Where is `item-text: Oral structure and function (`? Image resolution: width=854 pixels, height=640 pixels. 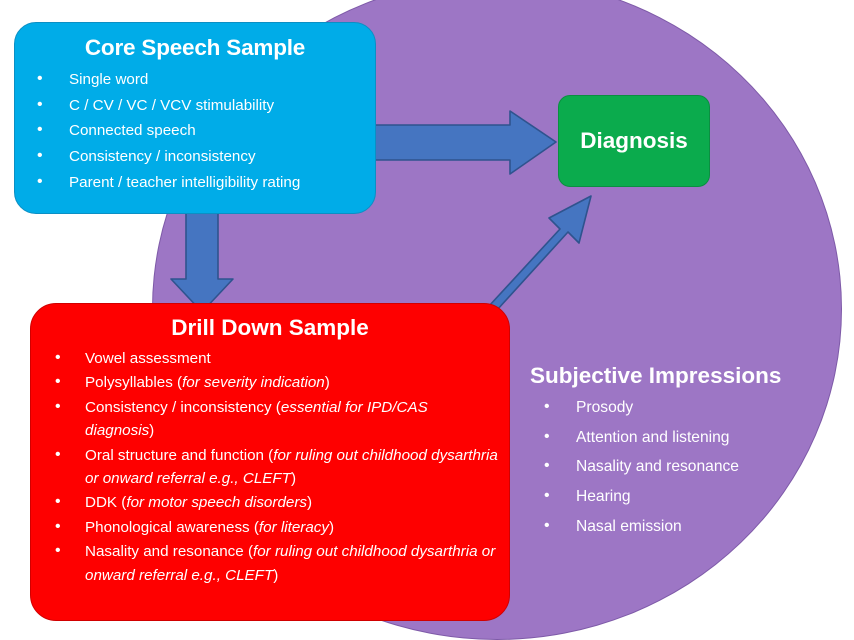 item-text: Oral structure and function ( is located at coordinates (179, 455).